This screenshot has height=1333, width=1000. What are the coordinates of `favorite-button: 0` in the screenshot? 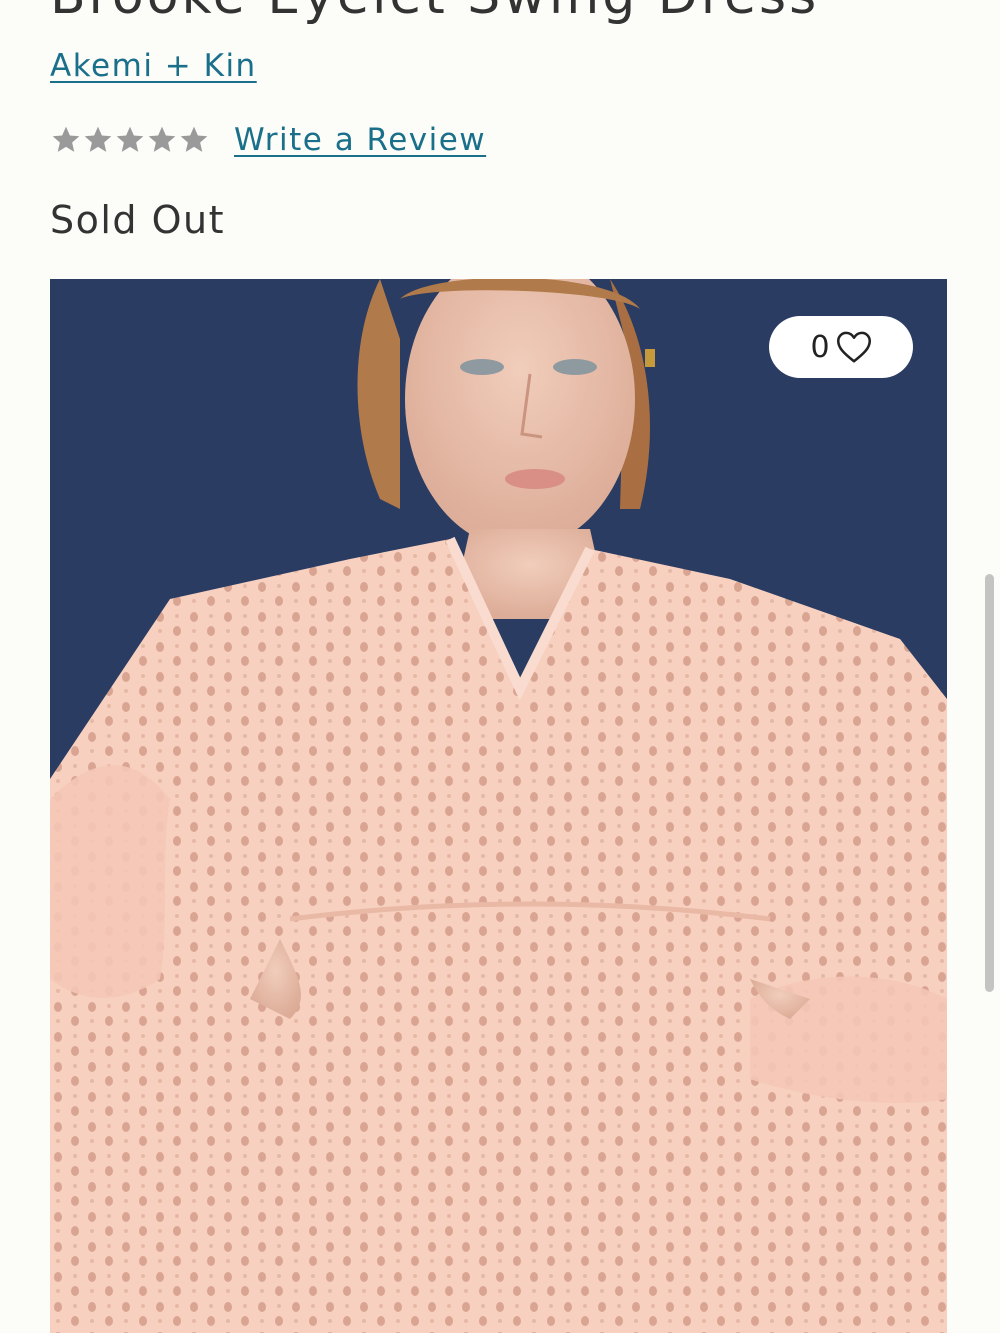 It's located at (841, 347).